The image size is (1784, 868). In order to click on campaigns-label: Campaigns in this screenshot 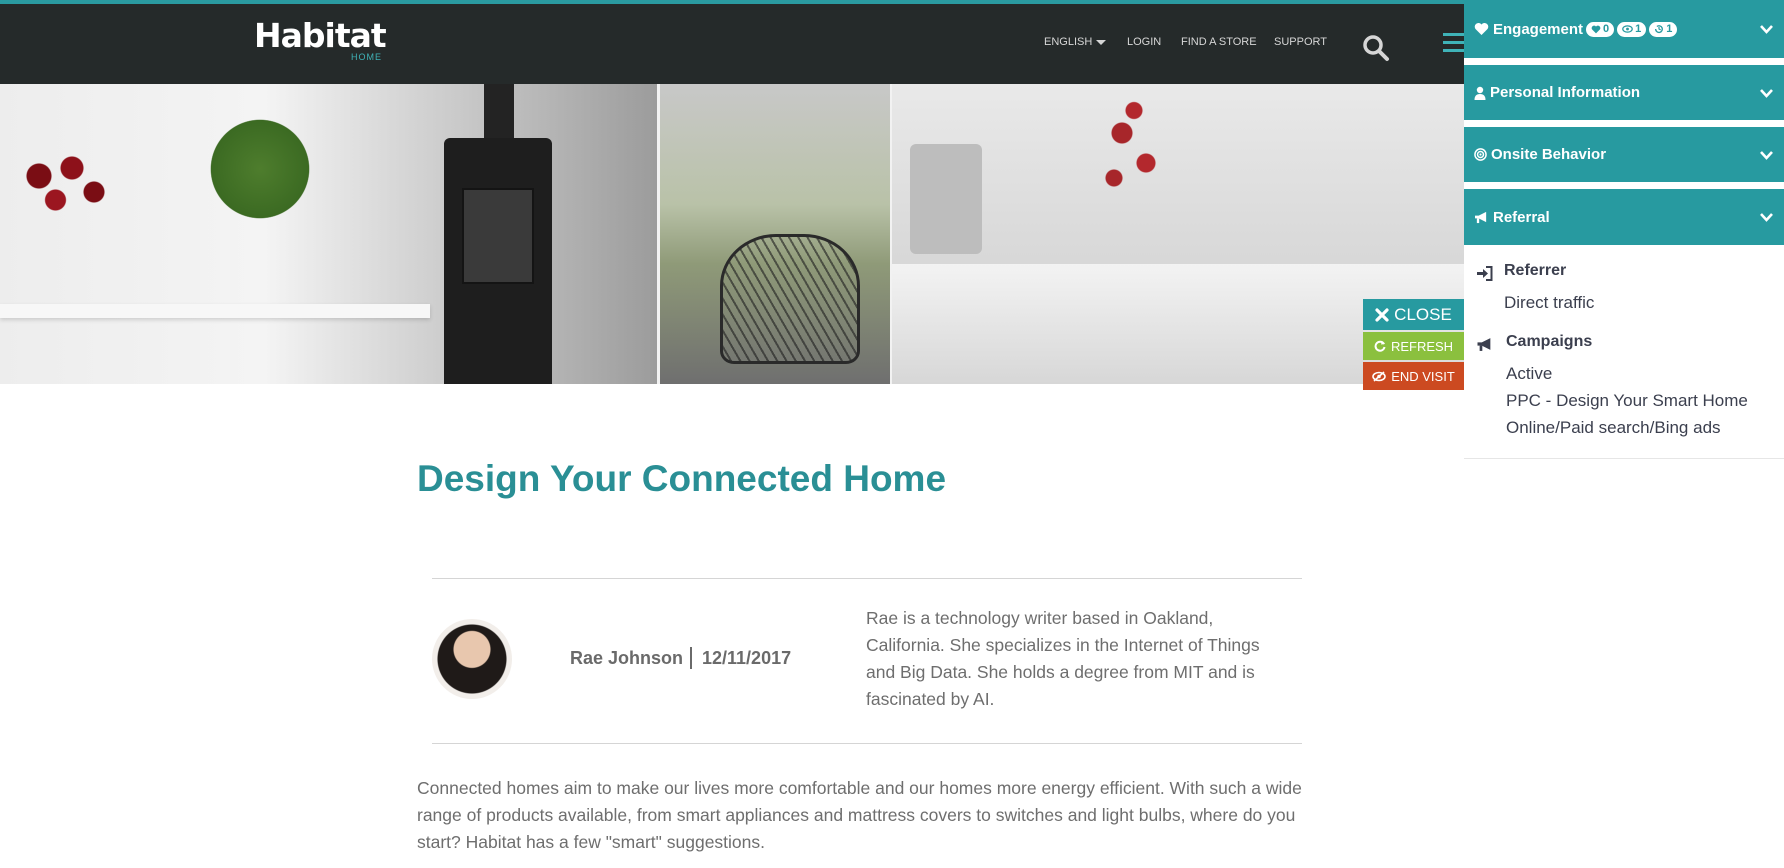, I will do `click(1549, 341)`.